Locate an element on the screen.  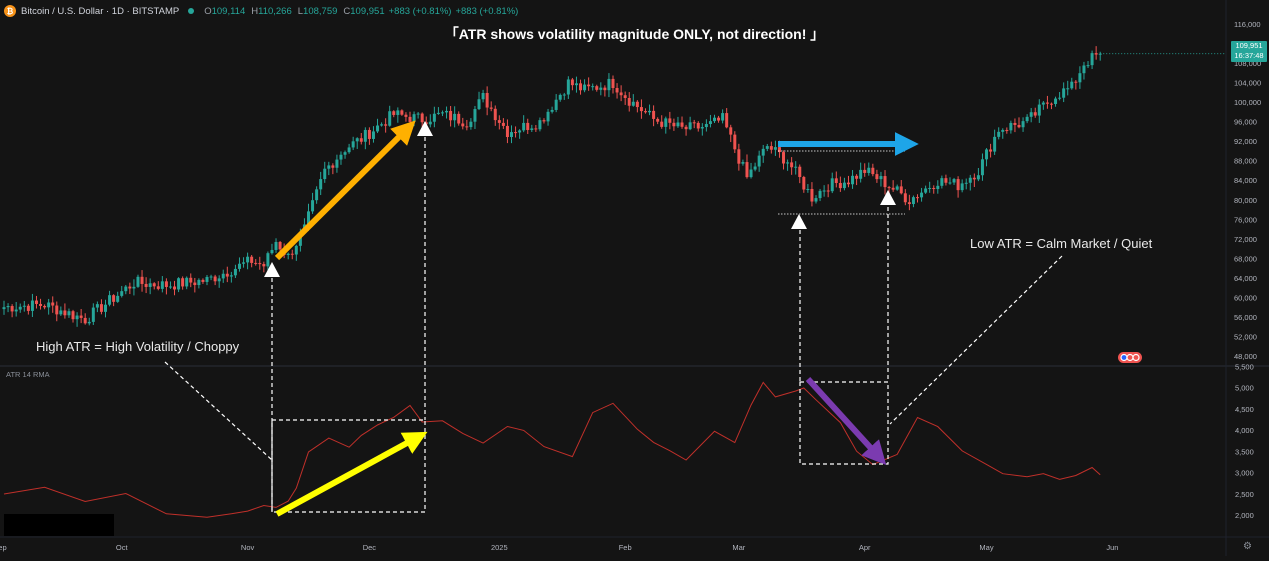
price-axis-label: 72,000 is located at coordinates (1245, 239).